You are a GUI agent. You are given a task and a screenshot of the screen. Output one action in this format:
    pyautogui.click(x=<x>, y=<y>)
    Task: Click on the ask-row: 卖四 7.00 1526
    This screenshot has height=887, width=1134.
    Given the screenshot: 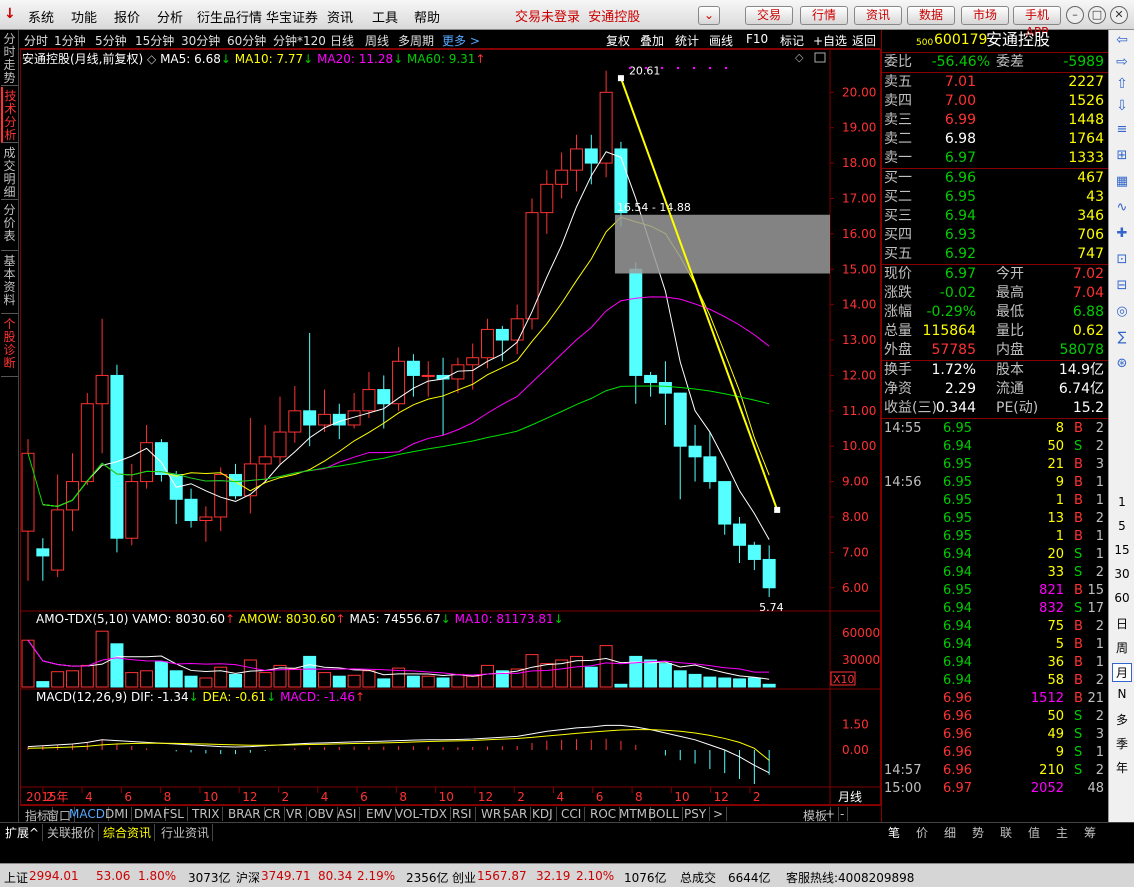 What is the action you would take?
    pyautogui.click(x=995, y=101)
    